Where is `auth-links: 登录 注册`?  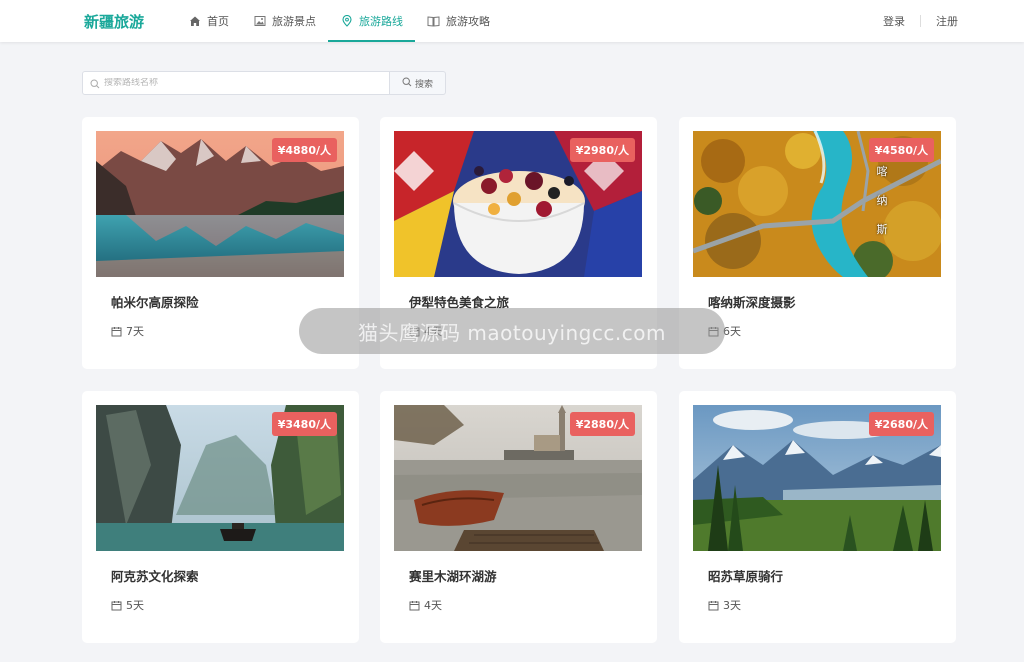 auth-links: 登录 注册 is located at coordinates (920, 21).